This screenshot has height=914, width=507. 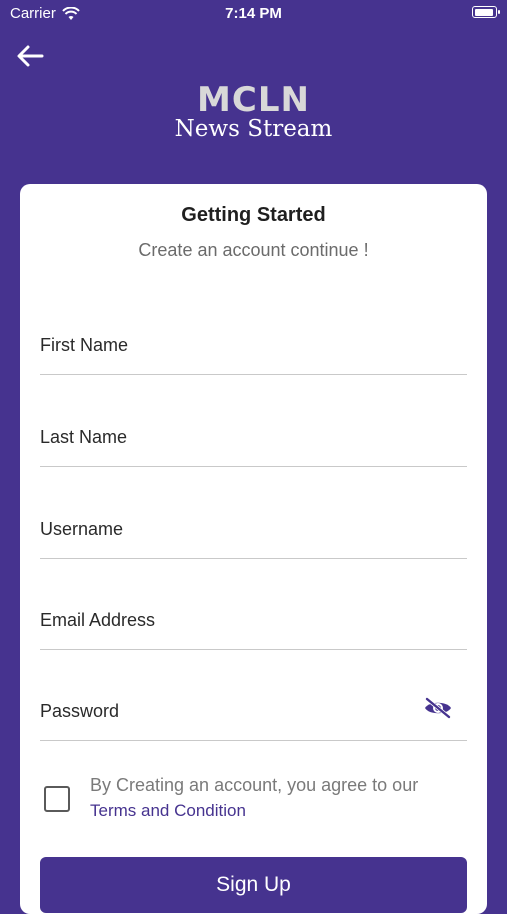 I want to click on back-button, so click(x=30, y=56).